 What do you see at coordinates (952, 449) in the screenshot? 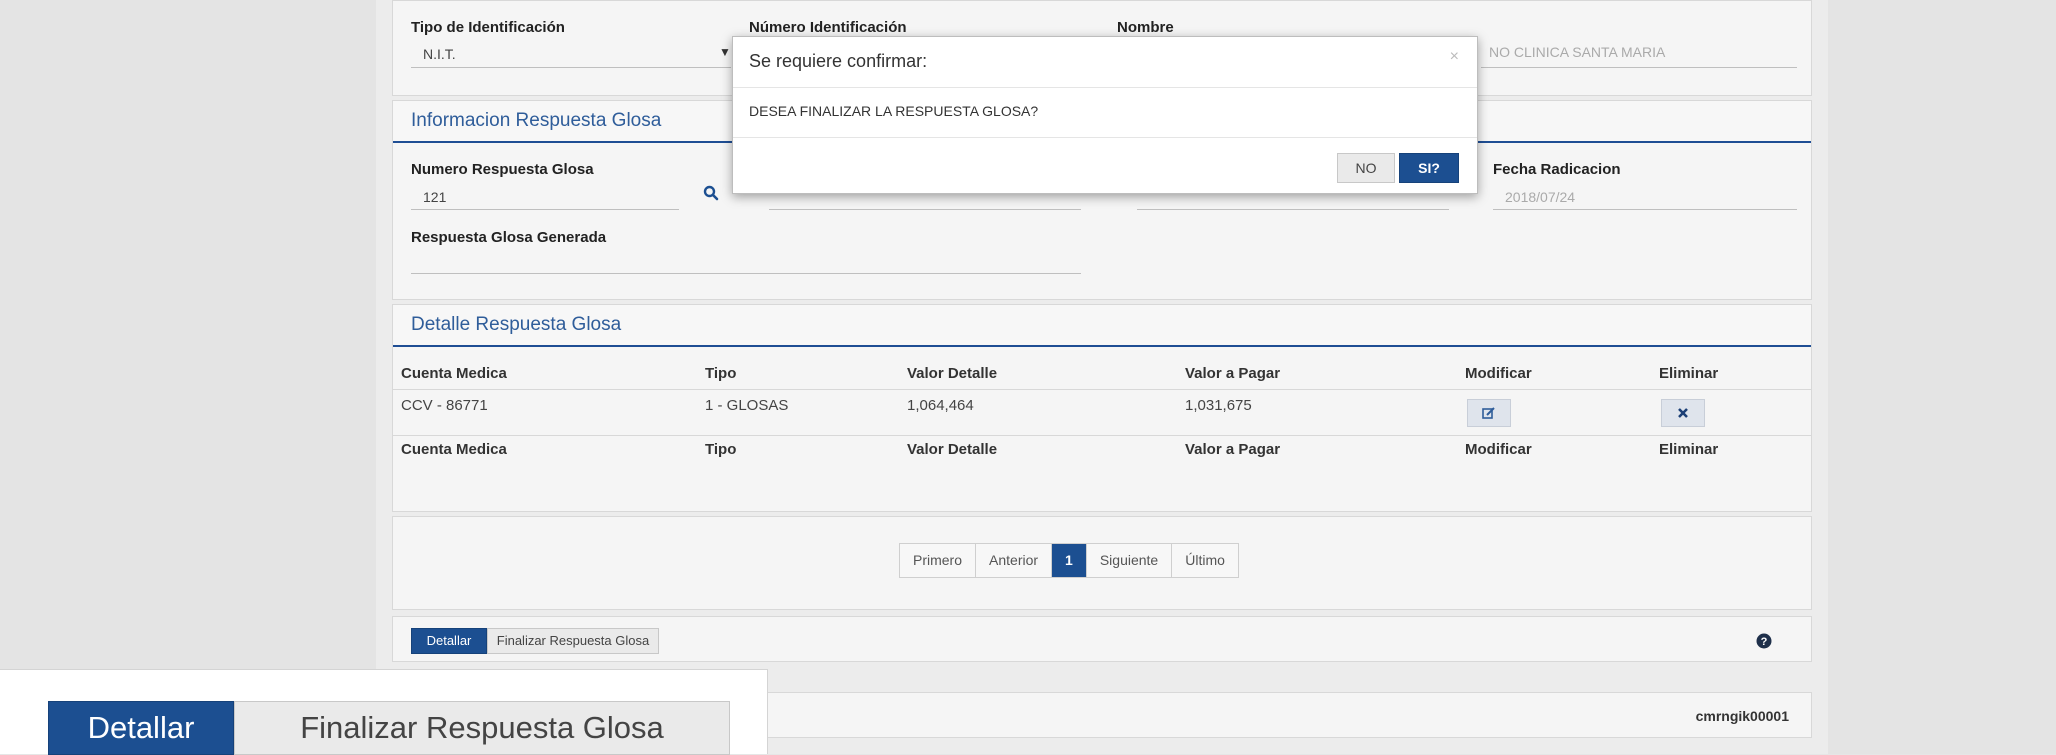
I see `footer-header-valor-detalle: Valor Detalle` at bounding box center [952, 449].